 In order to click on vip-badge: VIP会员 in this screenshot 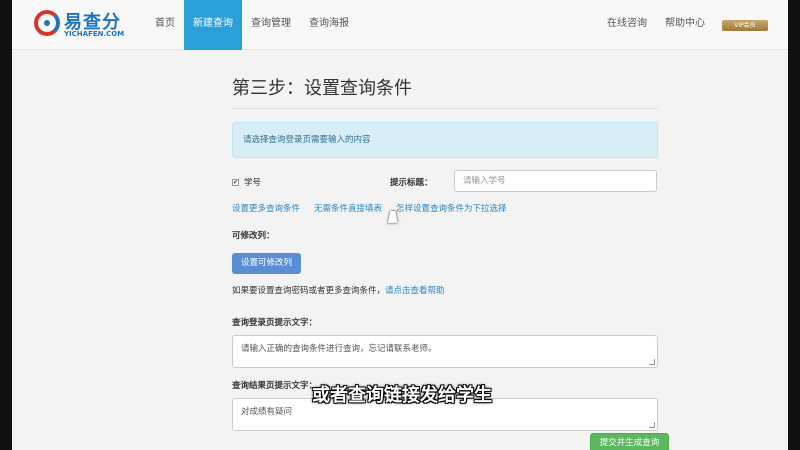, I will do `click(745, 25)`.